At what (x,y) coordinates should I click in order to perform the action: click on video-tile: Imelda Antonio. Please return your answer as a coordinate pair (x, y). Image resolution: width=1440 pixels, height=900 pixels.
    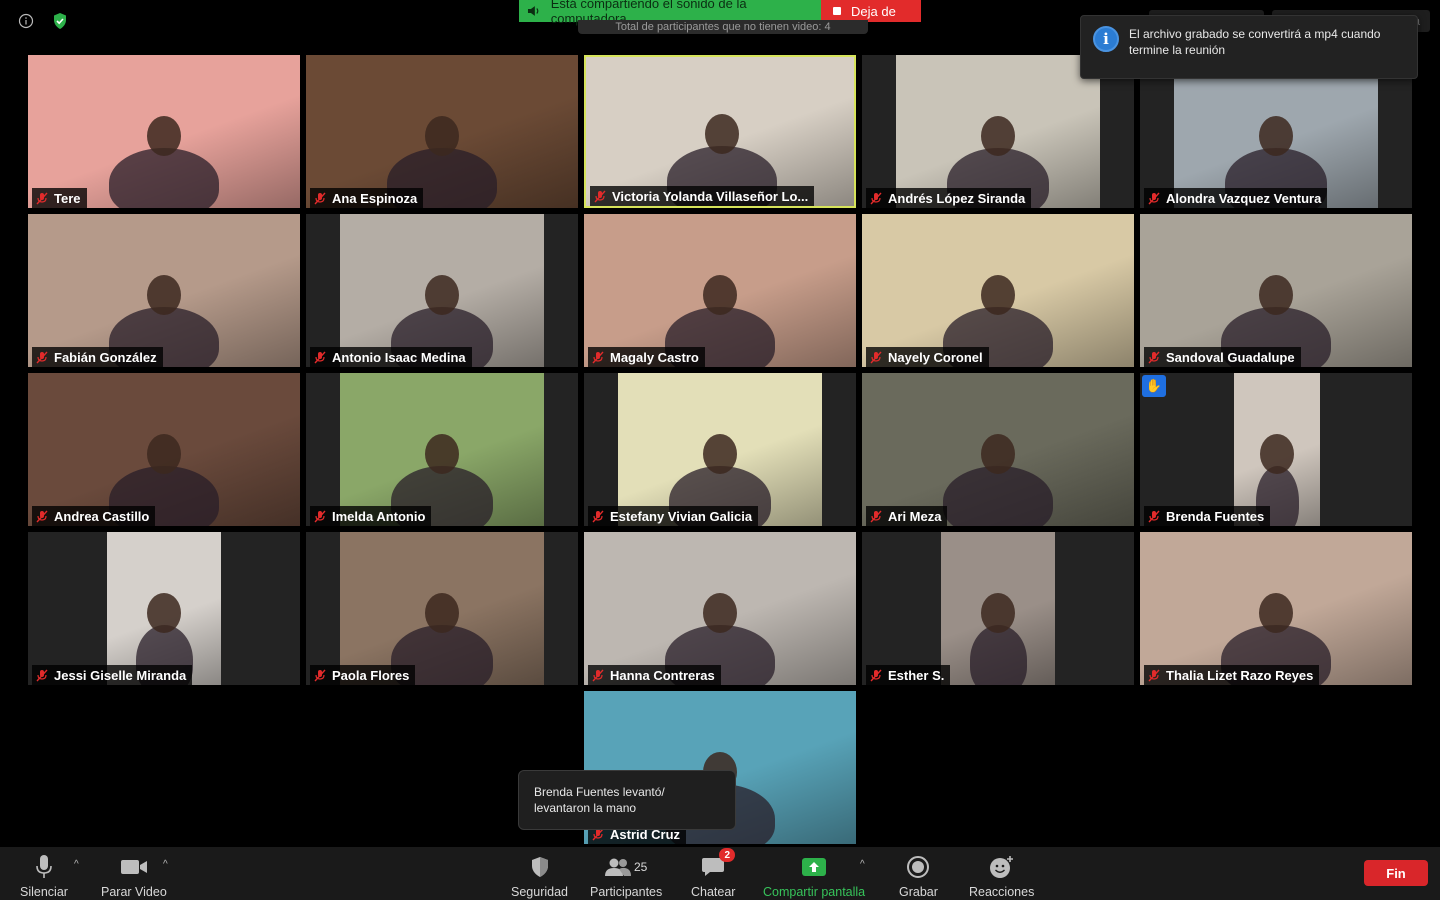
    Looking at the image, I should click on (442, 449).